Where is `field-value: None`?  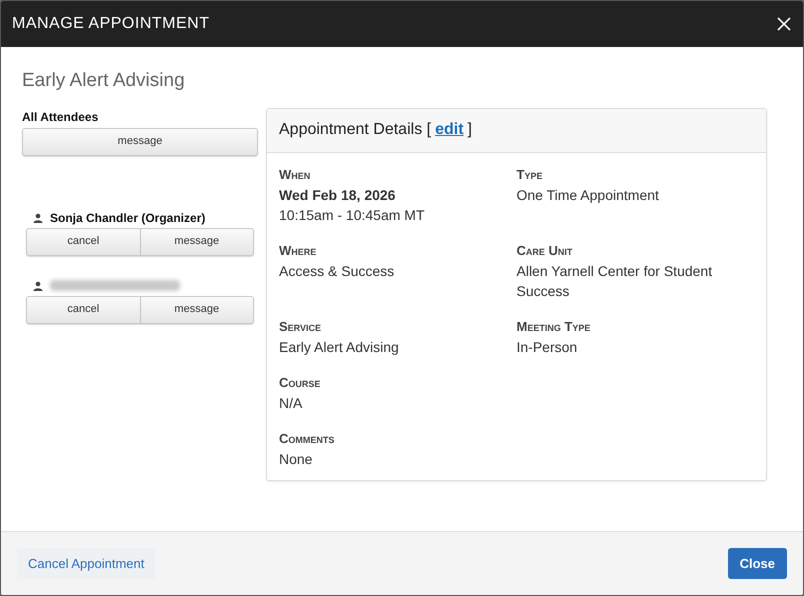 field-value: None is located at coordinates (296, 459).